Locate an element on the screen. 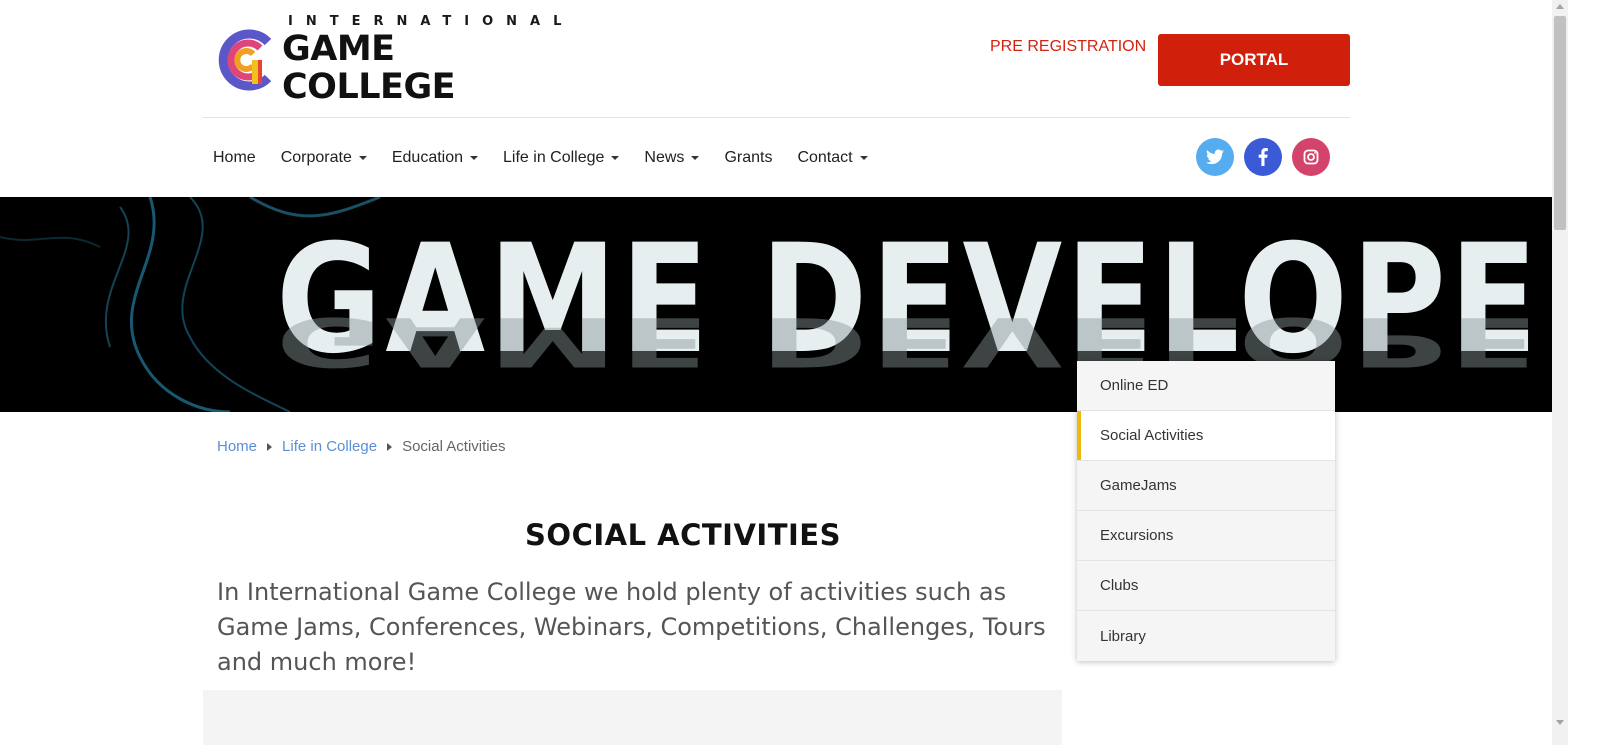 The height and width of the screenshot is (745, 1600). side-menu-item-clubs: Clubs is located at coordinates (1206, 586).